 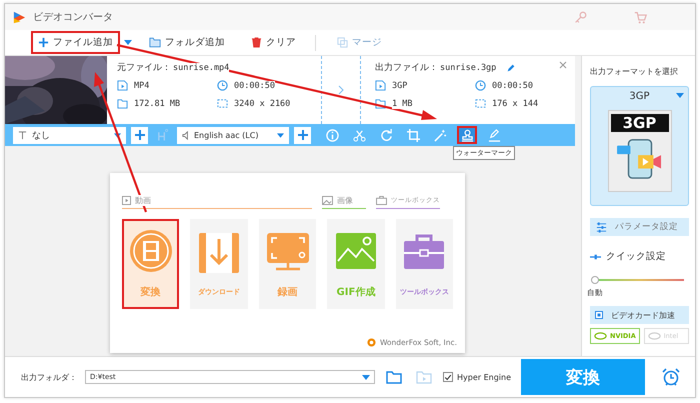 I want to click on text-icon, so click(x=22, y=135).